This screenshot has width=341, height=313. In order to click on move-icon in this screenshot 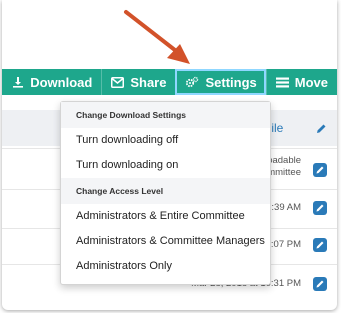, I will do `click(282, 82)`.